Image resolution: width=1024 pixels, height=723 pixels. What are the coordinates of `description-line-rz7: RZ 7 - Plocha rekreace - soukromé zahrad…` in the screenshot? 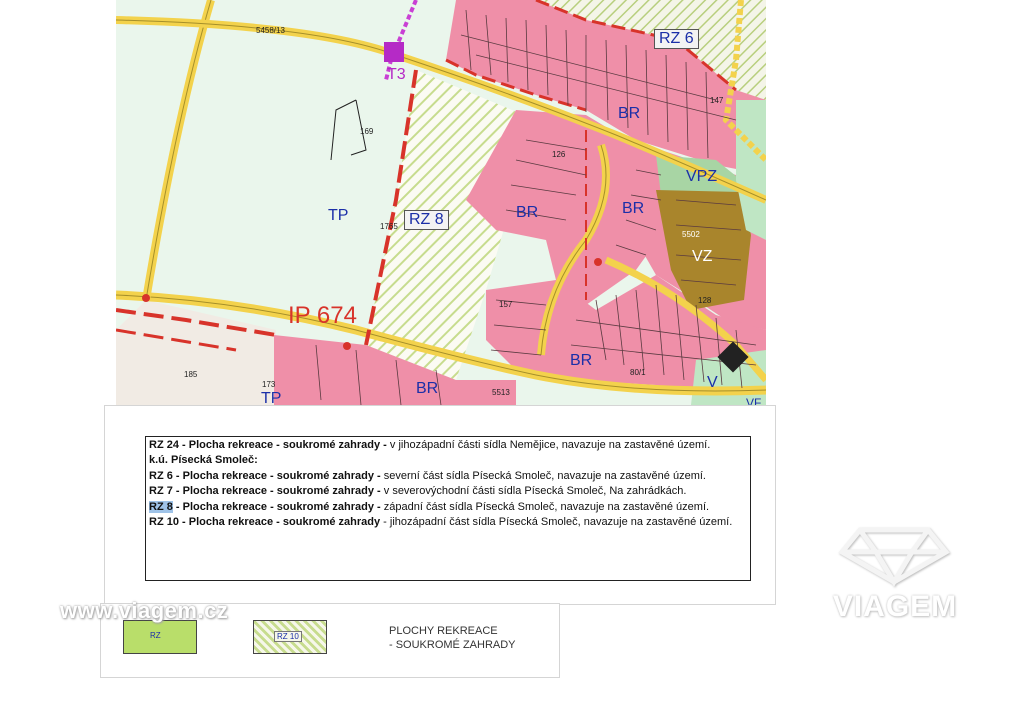 It's located at (448, 491).